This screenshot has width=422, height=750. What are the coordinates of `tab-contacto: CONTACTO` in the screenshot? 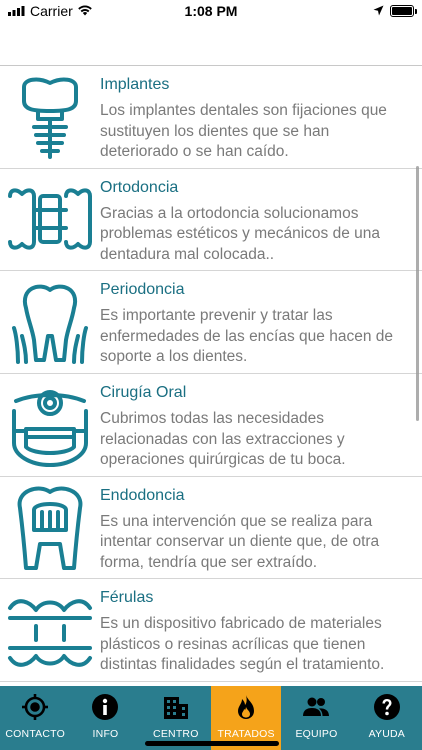 It's located at (35, 718).